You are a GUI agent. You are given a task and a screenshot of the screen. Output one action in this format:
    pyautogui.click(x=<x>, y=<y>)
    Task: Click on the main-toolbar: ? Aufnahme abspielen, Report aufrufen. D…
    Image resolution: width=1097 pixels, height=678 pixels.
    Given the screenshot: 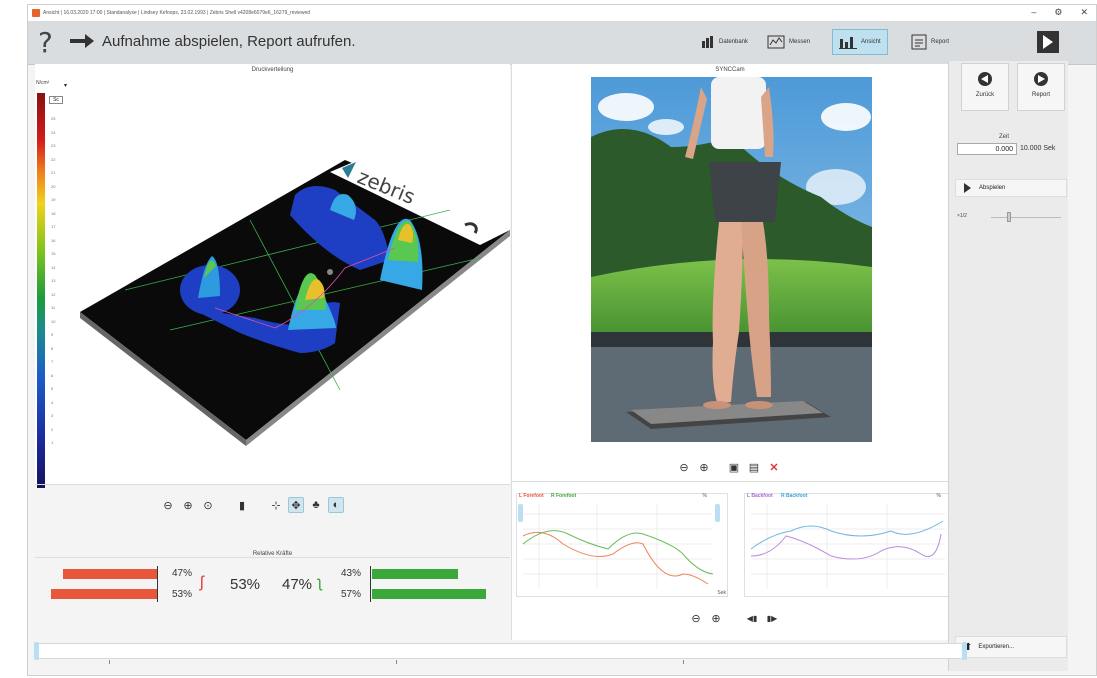 What is the action you would take?
    pyautogui.click(x=562, y=43)
    